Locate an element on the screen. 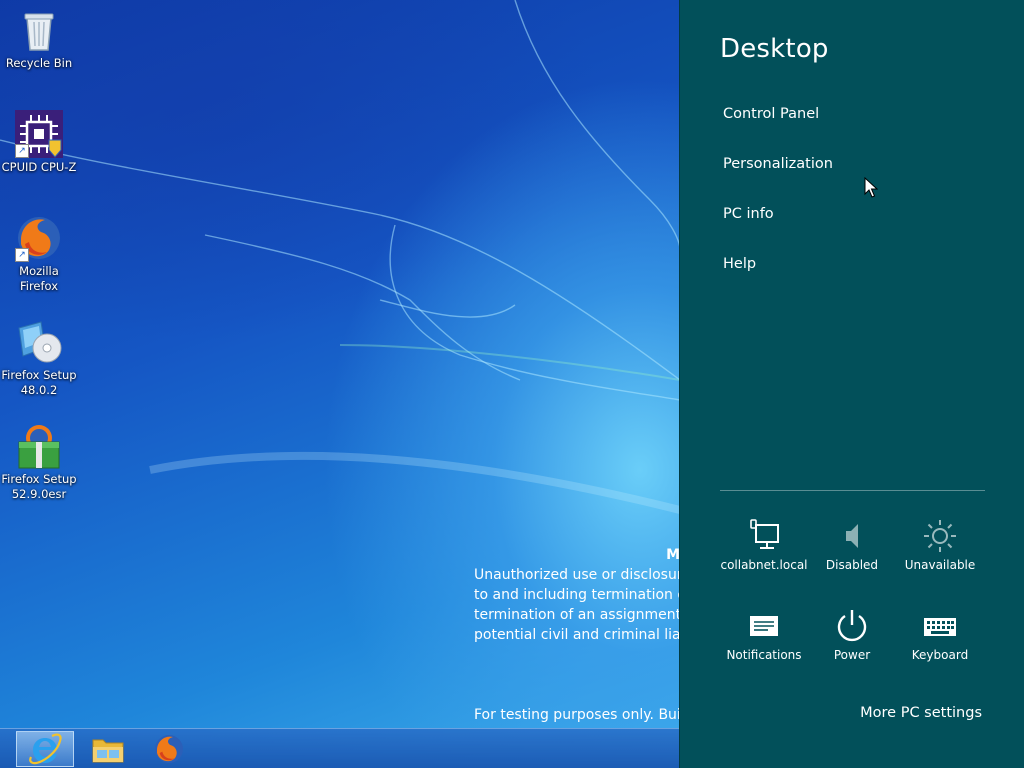 This screenshot has width=1024, height=768. tile-power: Power is located at coordinates (852, 635).